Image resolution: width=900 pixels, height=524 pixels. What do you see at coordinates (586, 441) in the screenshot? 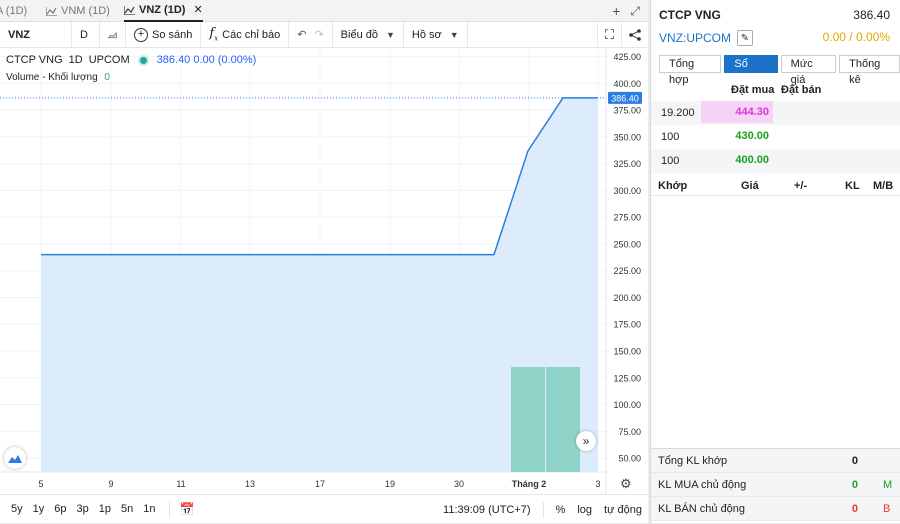
I see `scroll-right-button: »` at bounding box center [586, 441].